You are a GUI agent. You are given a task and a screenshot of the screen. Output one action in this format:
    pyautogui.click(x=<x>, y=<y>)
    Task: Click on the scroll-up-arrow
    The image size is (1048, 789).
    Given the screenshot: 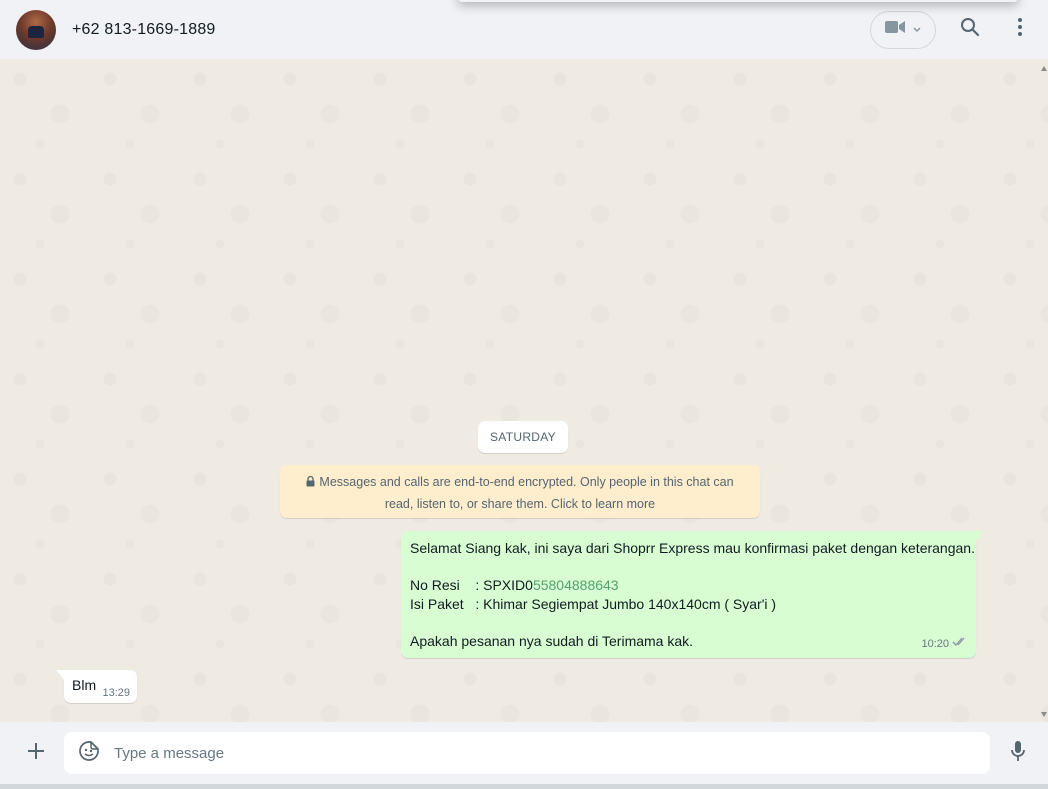 What is the action you would take?
    pyautogui.click(x=1044, y=68)
    